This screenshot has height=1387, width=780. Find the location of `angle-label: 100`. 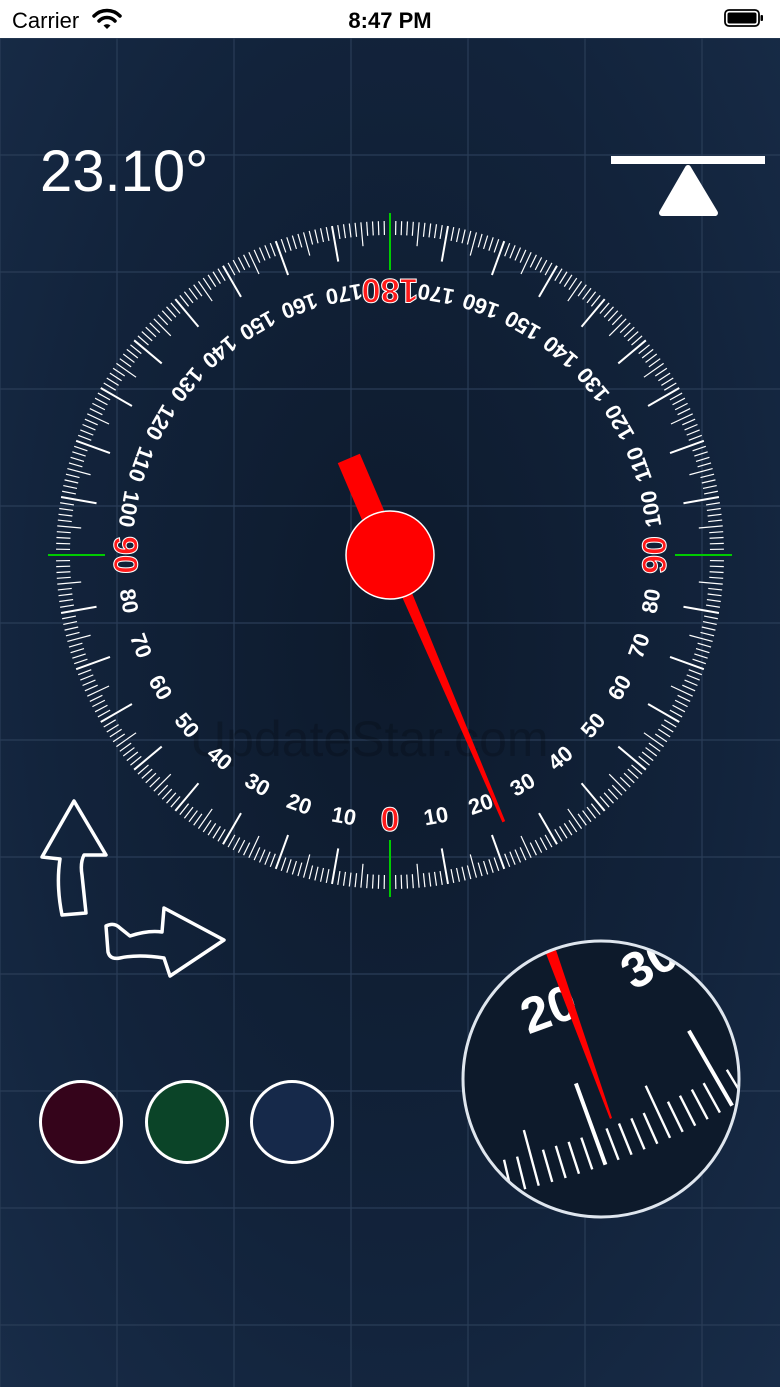

angle-label: 100 is located at coordinates (129, 509).